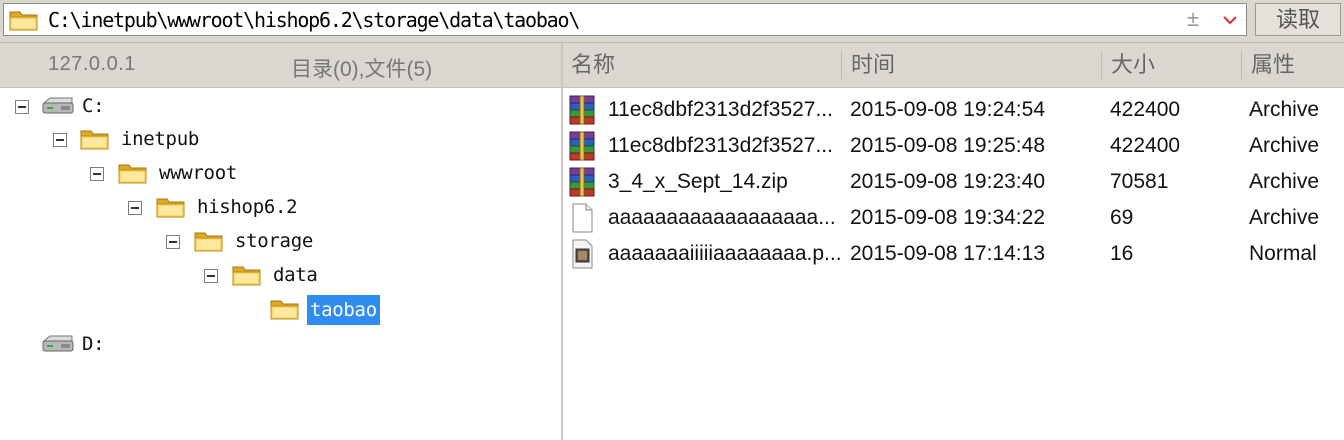  Describe the element at coordinates (1122, 217) in the screenshot. I see `file-size: 69` at that location.